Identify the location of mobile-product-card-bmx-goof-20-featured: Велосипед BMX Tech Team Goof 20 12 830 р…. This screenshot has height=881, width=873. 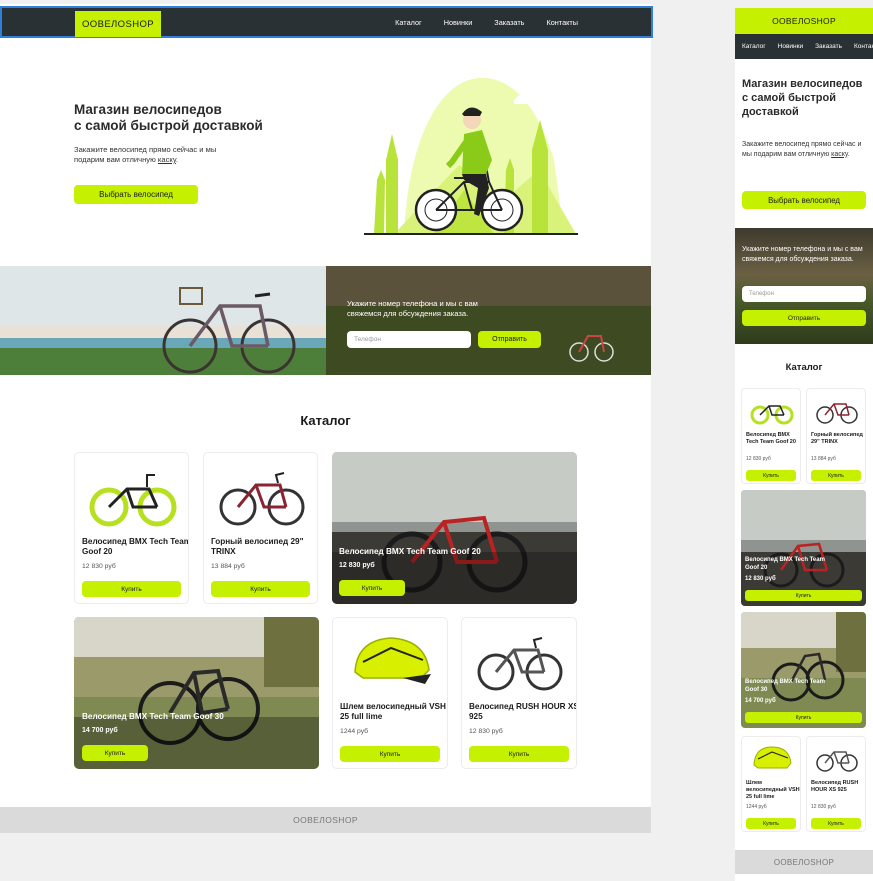
(803, 548).